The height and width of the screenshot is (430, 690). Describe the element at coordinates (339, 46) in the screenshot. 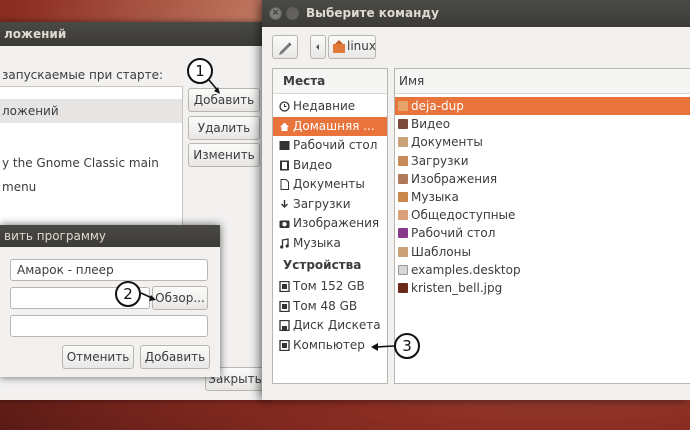

I see `home-folder-icon` at that location.